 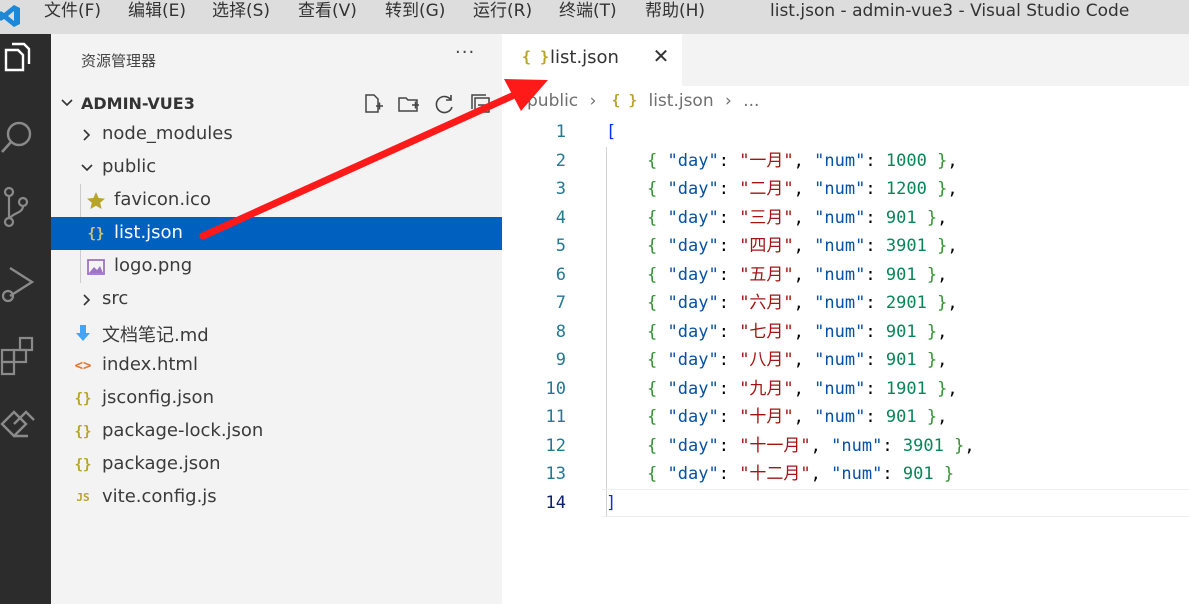 What do you see at coordinates (17, 356) in the screenshot?
I see `extensions-icon` at bounding box center [17, 356].